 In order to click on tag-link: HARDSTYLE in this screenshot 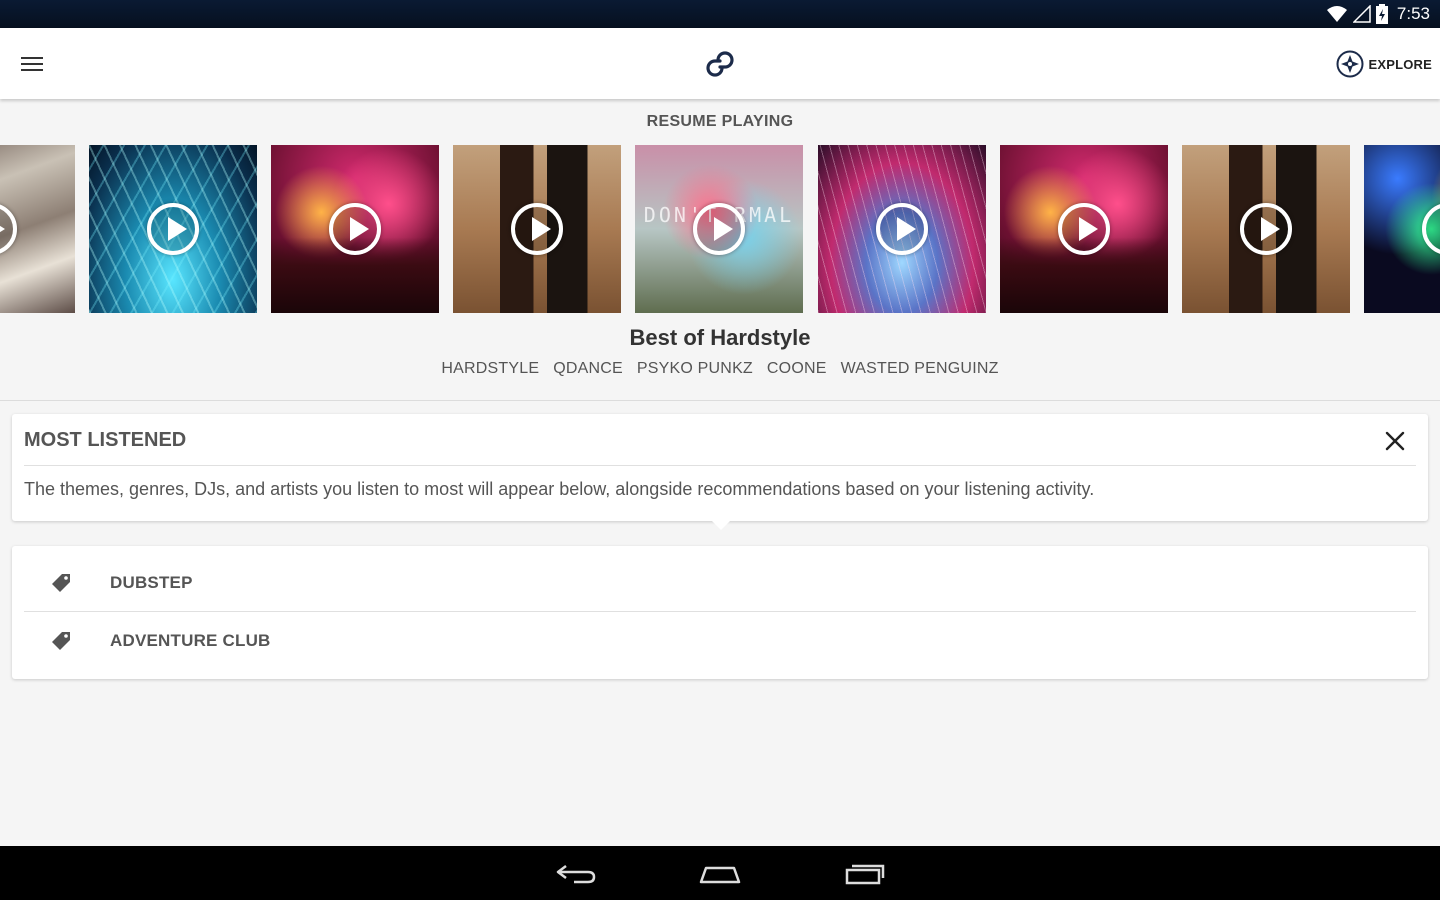, I will do `click(490, 369)`.